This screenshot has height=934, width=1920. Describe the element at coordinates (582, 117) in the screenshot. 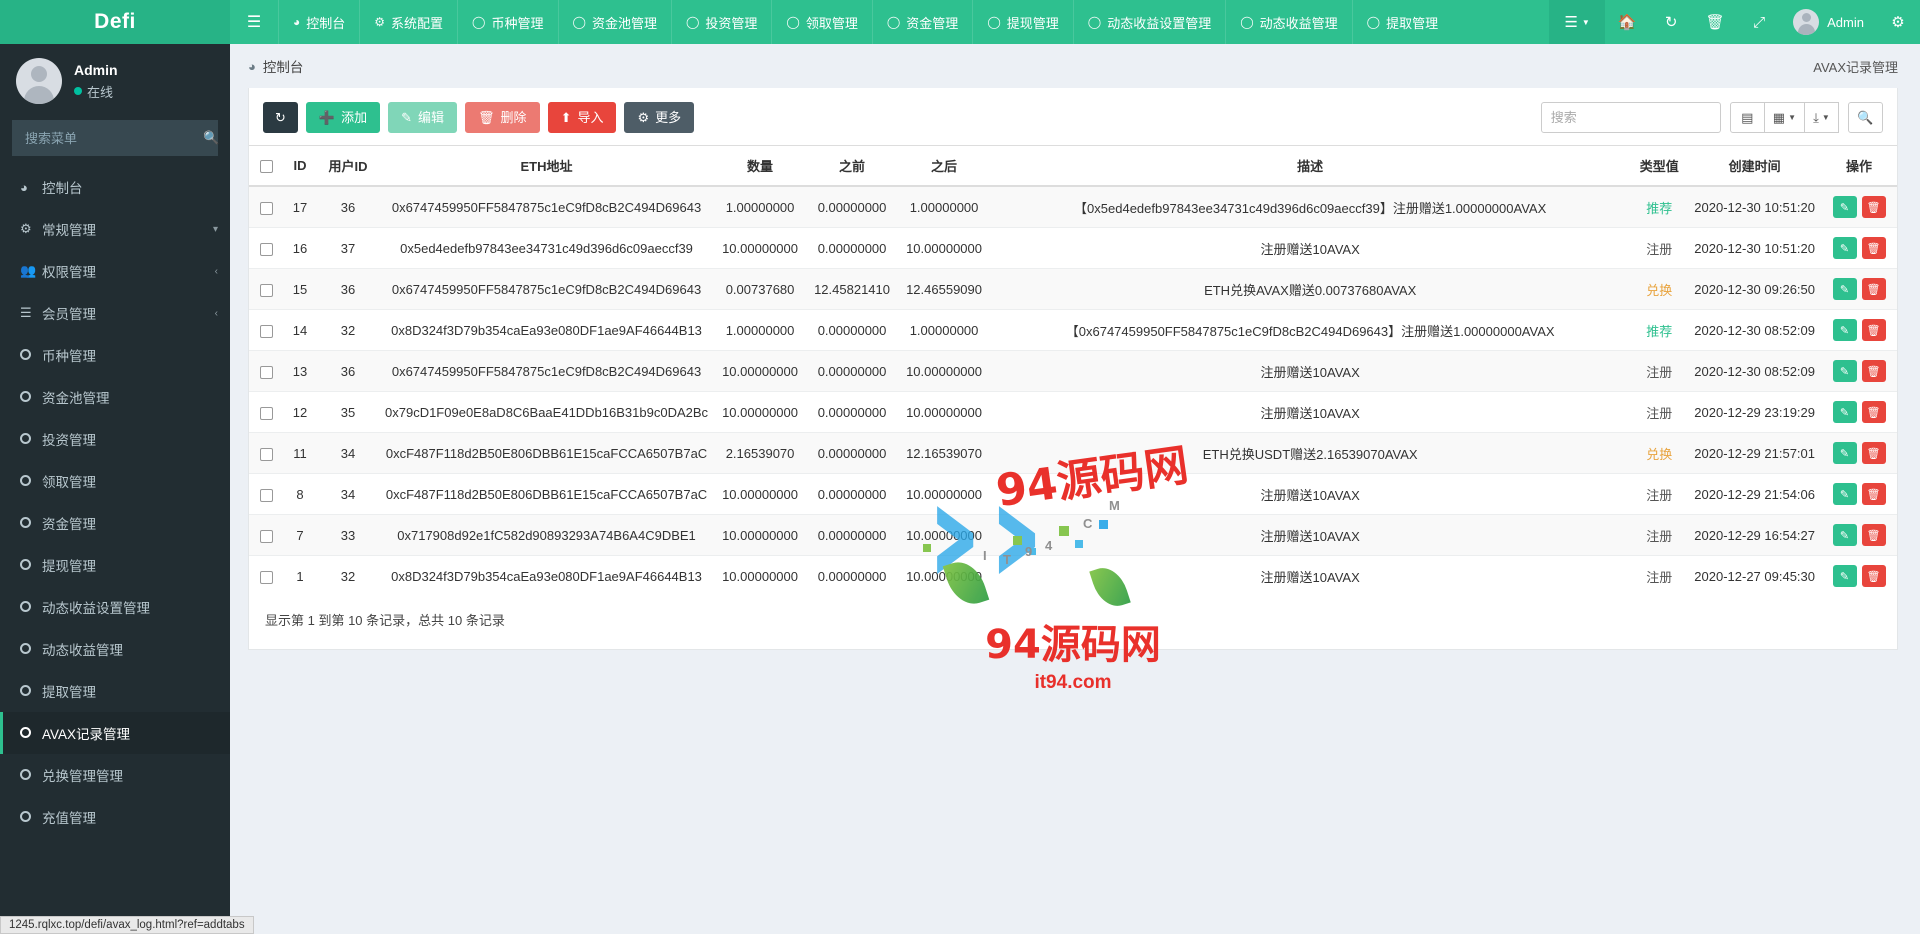

I see `import-button: ⬆ 导入` at that location.